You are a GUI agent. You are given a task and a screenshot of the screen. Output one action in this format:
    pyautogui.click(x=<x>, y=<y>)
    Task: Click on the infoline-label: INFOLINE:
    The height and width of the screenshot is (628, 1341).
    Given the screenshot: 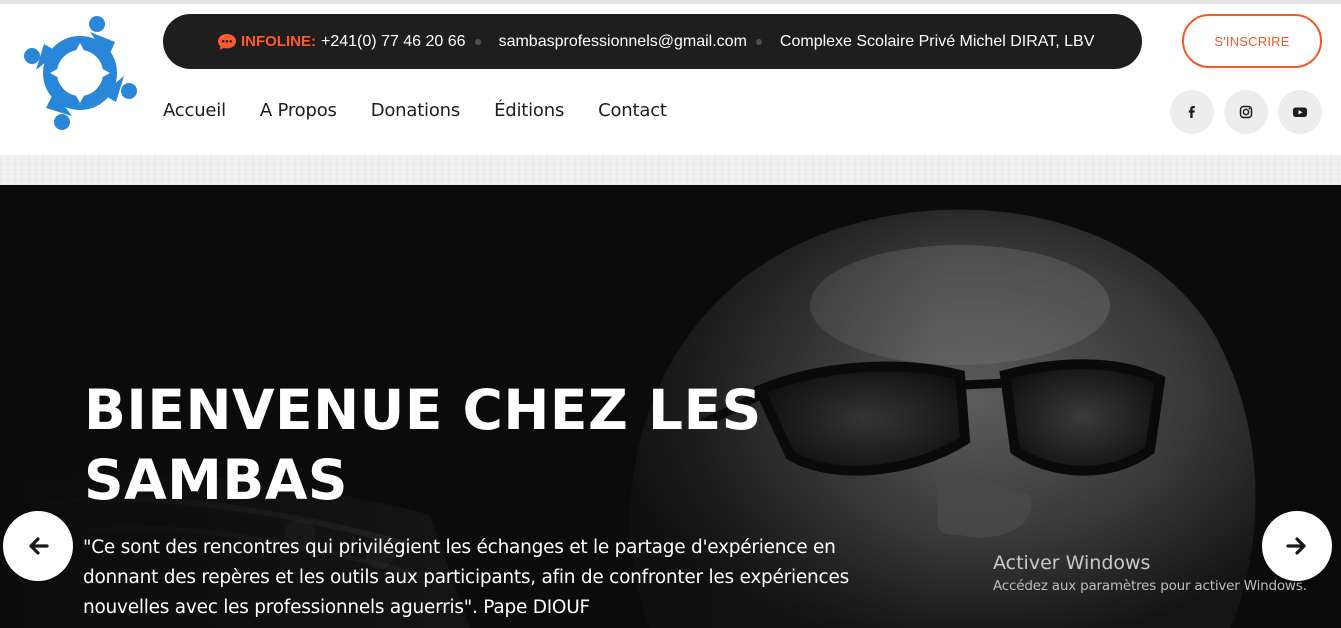 What is the action you would take?
    pyautogui.click(x=278, y=41)
    